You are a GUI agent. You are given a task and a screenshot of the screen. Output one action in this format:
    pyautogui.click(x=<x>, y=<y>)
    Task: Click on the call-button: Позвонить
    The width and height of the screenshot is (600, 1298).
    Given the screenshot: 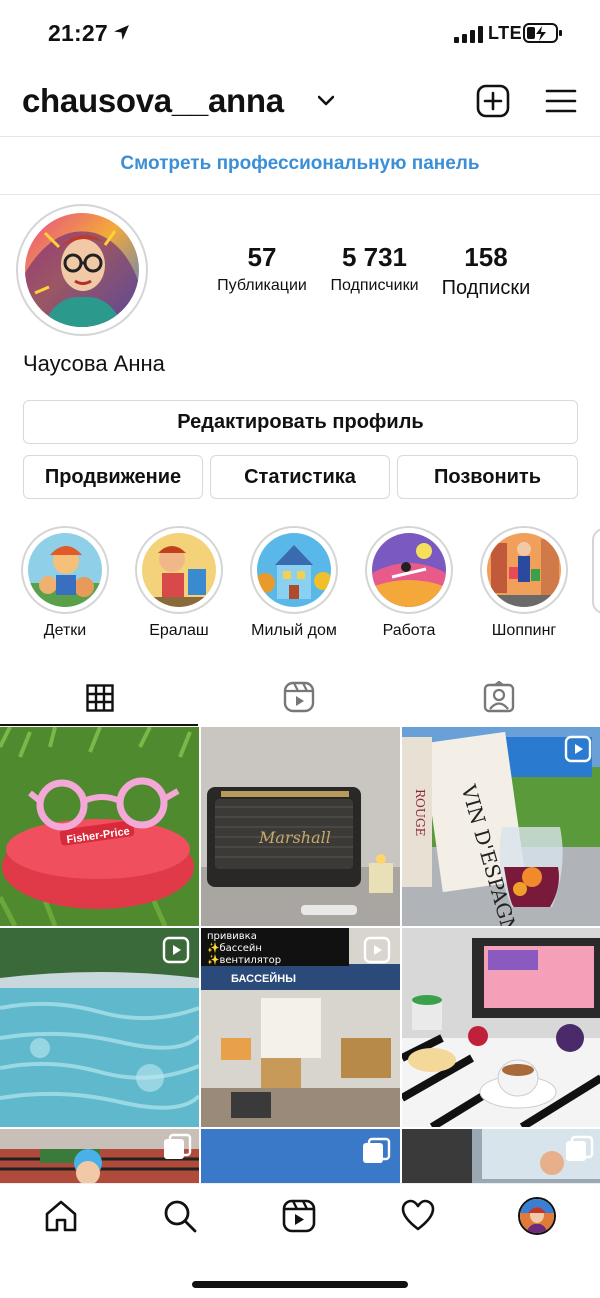 What is the action you would take?
    pyautogui.click(x=487, y=477)
    